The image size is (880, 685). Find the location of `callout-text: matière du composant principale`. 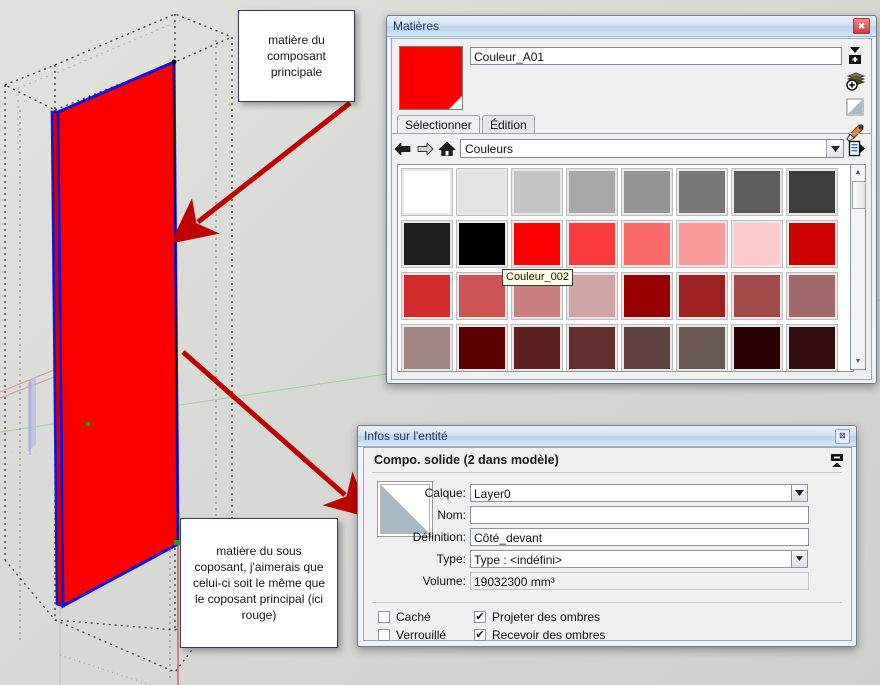

callout-text: matière du composant principale is located at coordinates (296, 56).